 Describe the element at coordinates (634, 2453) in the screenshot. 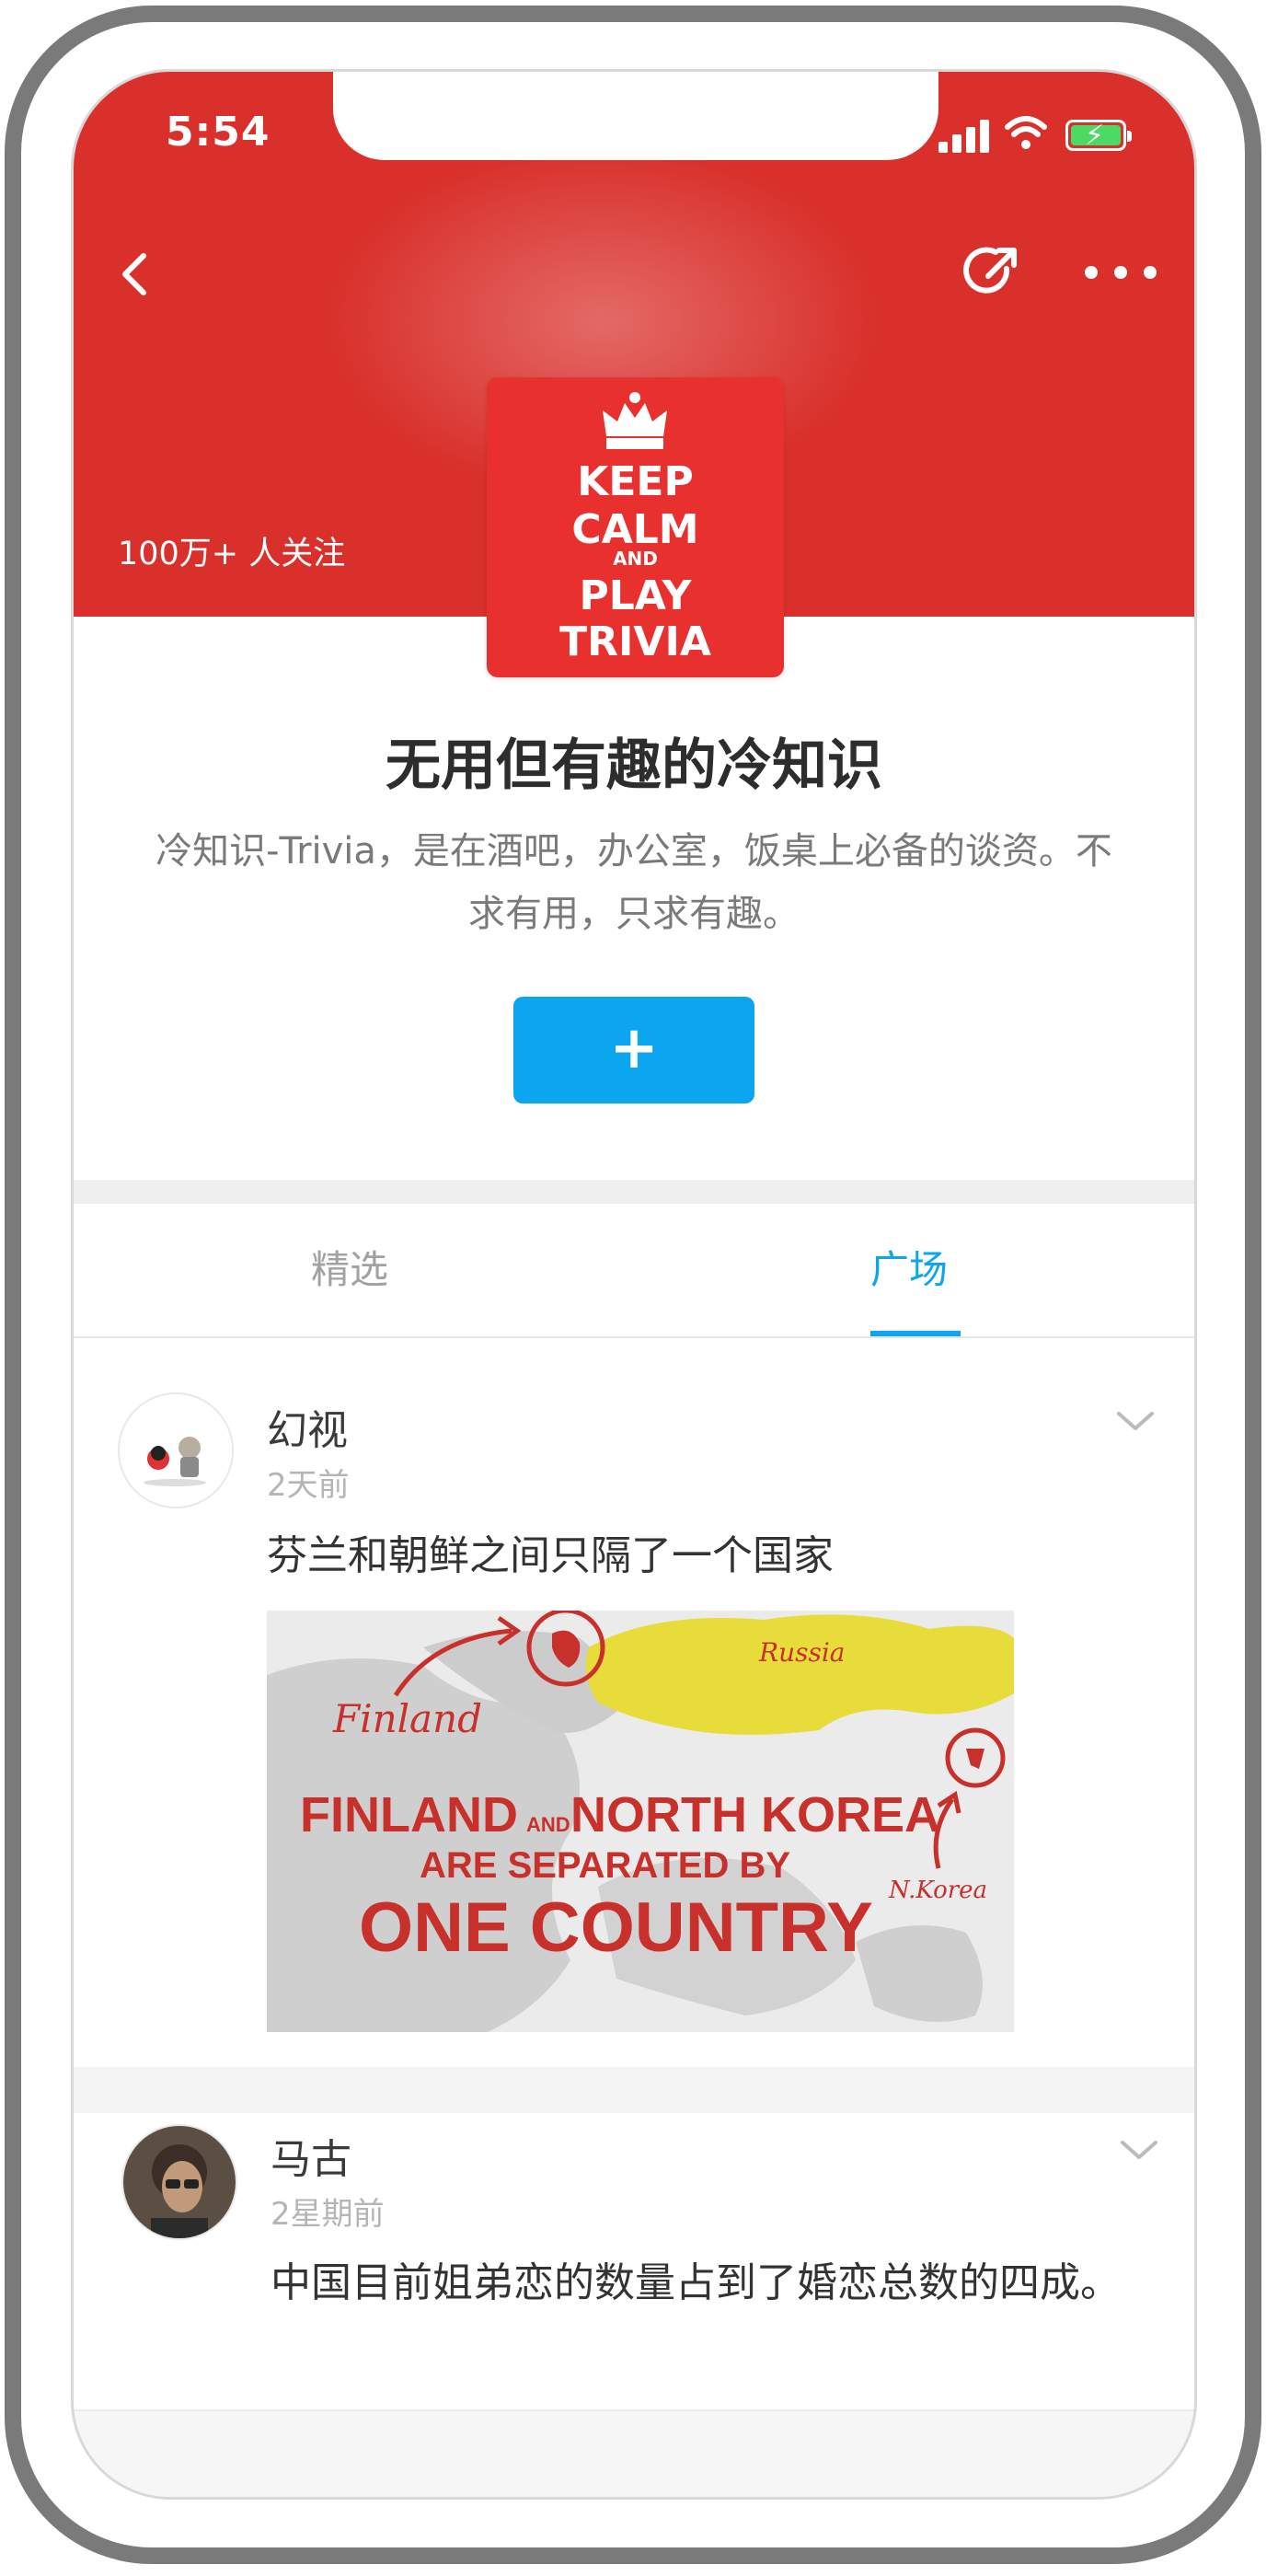

I see `bottom-bar` at that location.